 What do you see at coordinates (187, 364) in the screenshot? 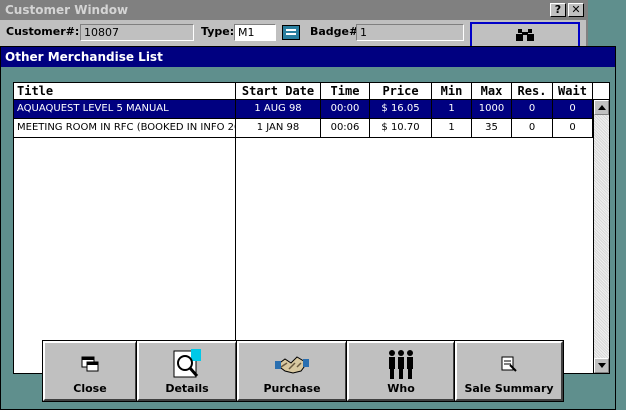
I see `magnifier-document-icon` at bounding box center [187, 364].